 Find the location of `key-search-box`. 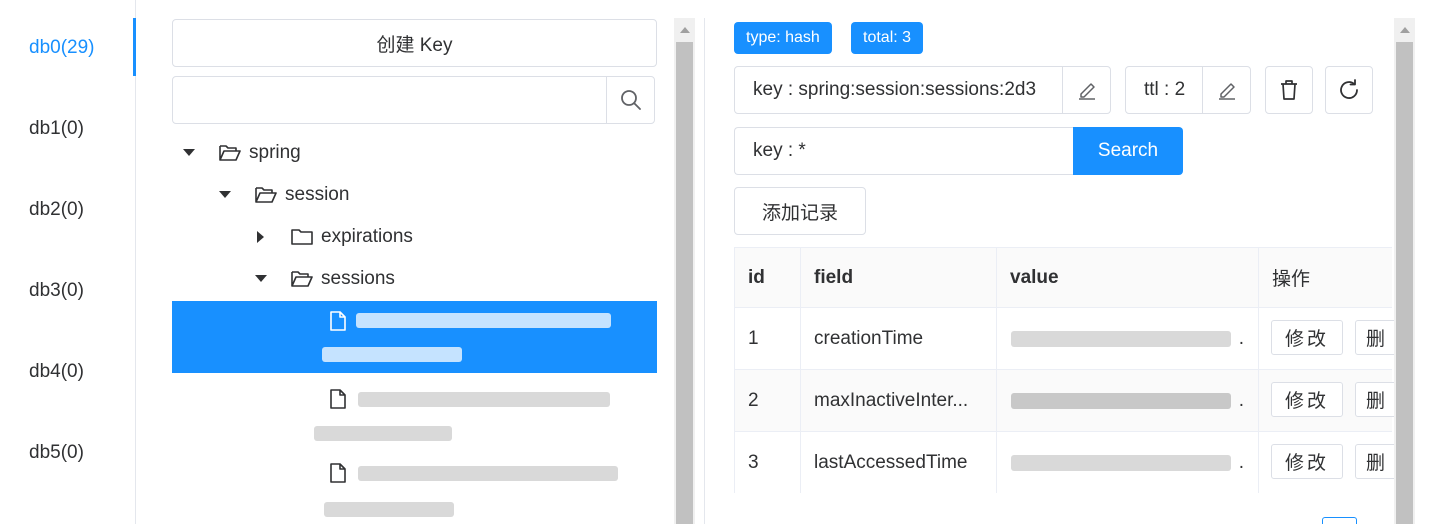

key-search-box is located at coordinates (413, 100).